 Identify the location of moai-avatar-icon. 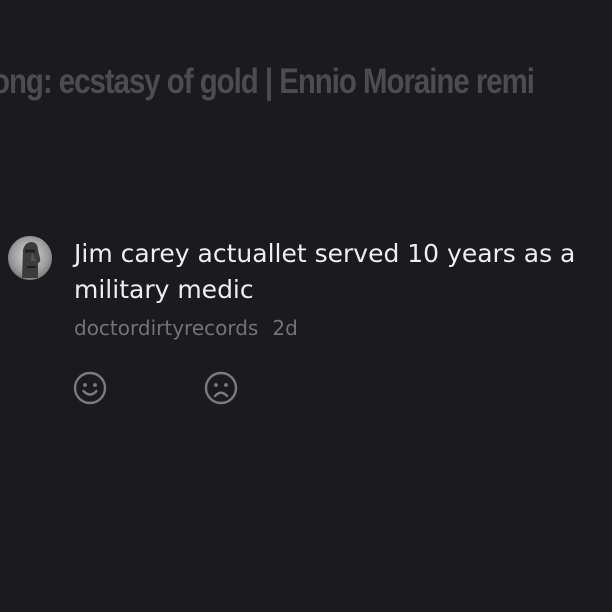
(30, 258).